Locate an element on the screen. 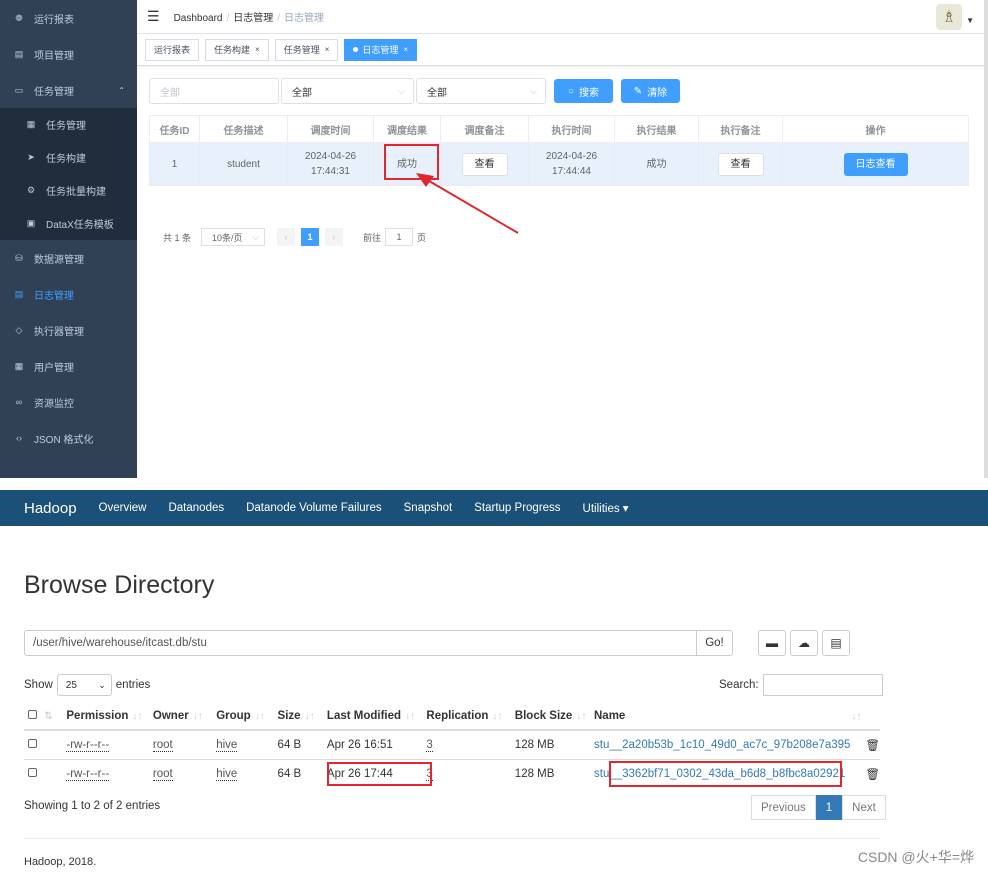 The image size is (988, 873). search-button-label: 搜索 is located at coordinates (589, 93).